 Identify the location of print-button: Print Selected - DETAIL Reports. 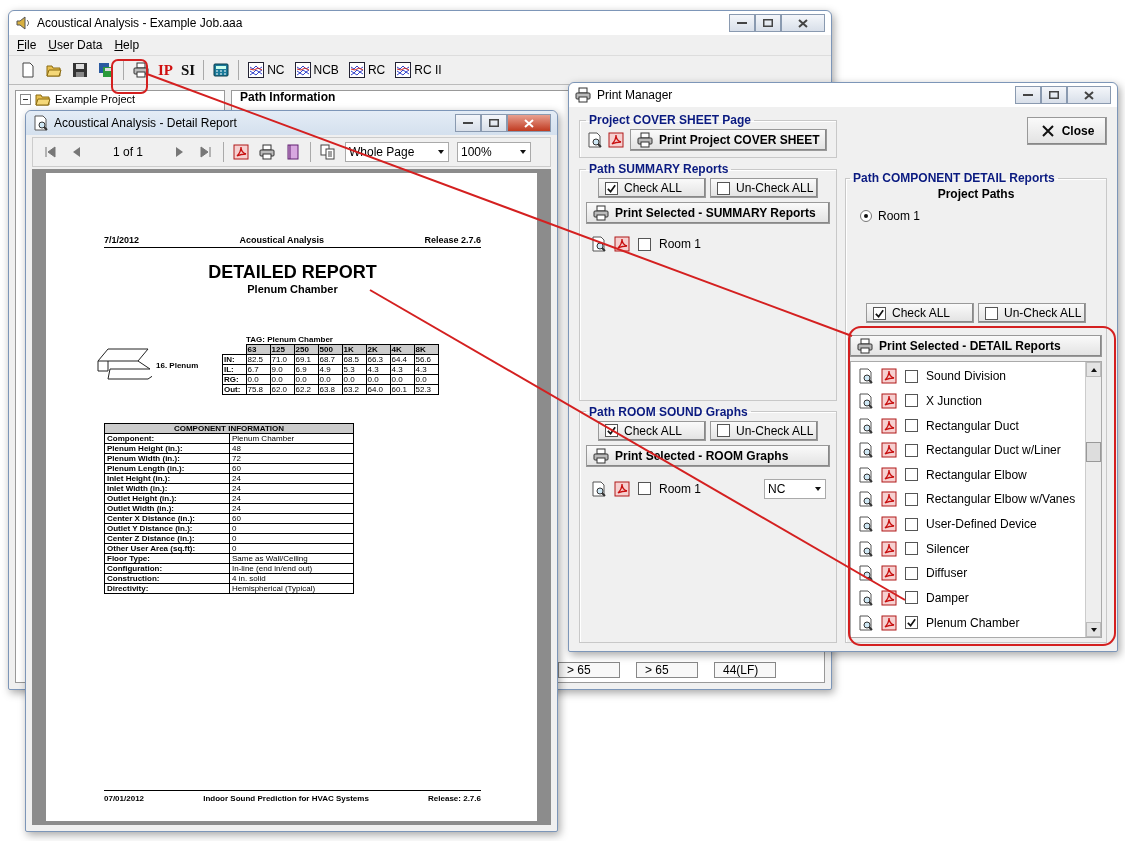
(976, 346).